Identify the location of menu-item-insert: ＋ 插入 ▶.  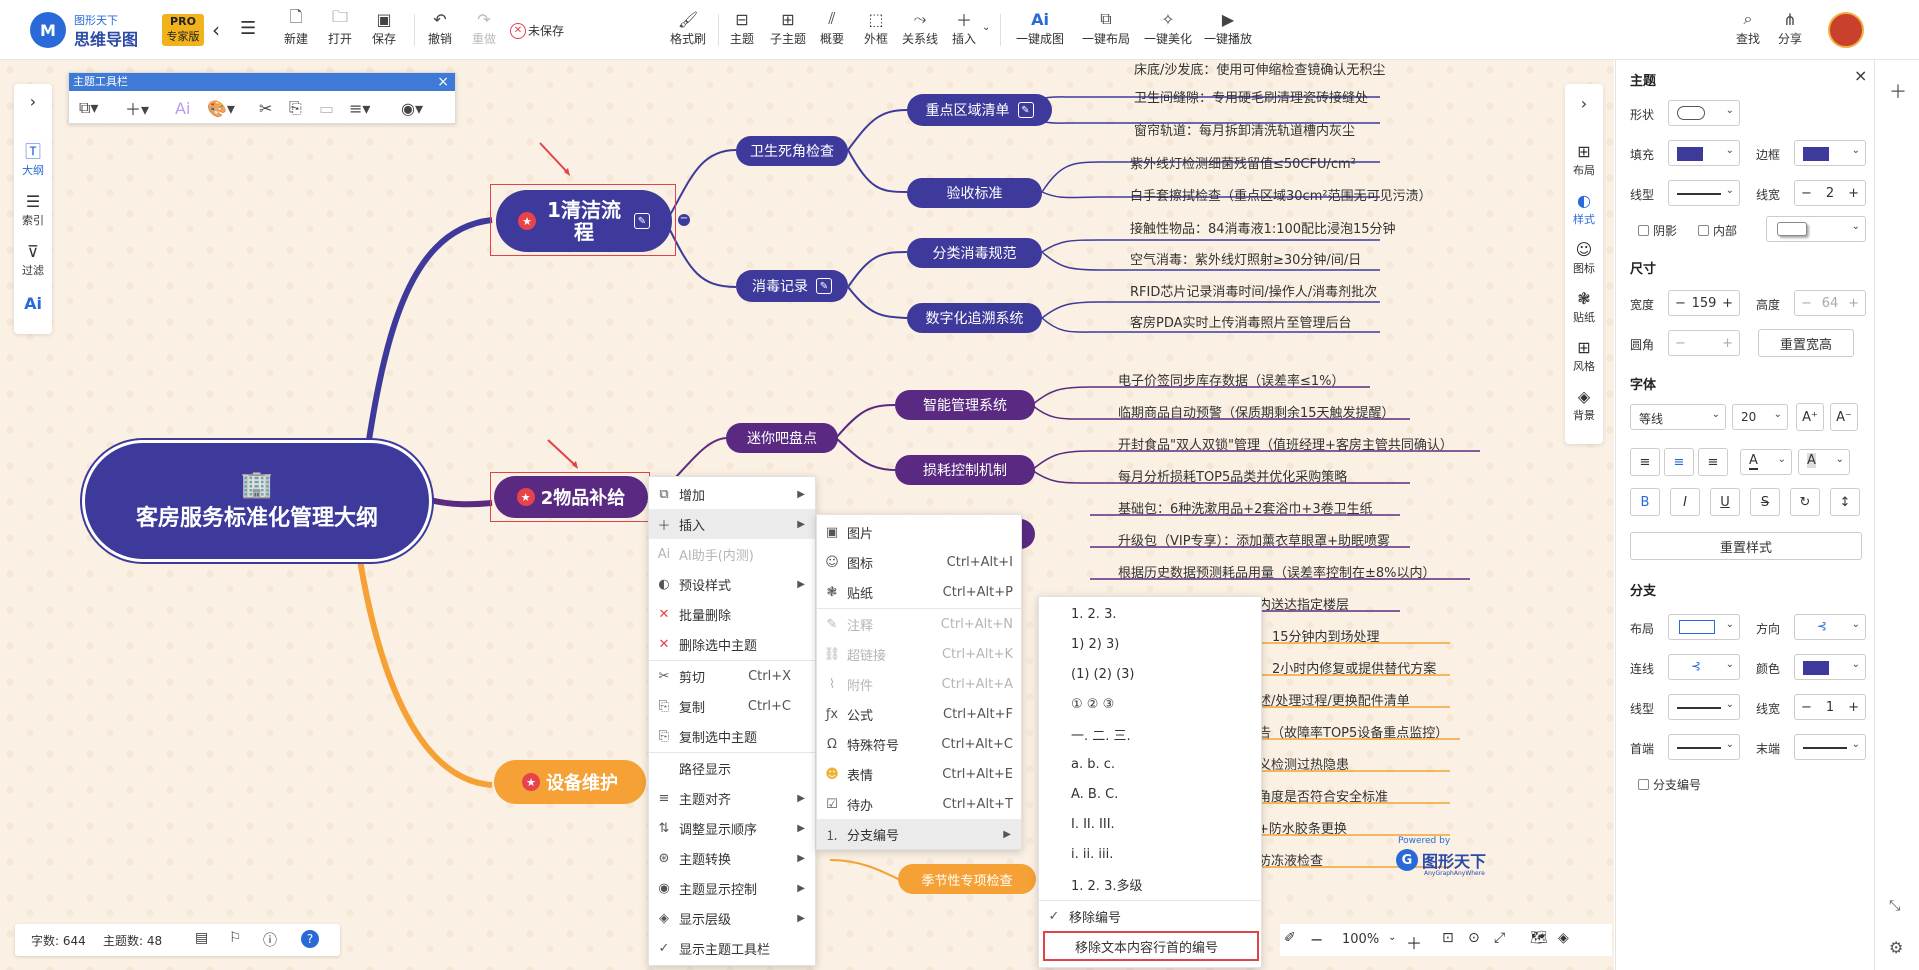
(732, 524).